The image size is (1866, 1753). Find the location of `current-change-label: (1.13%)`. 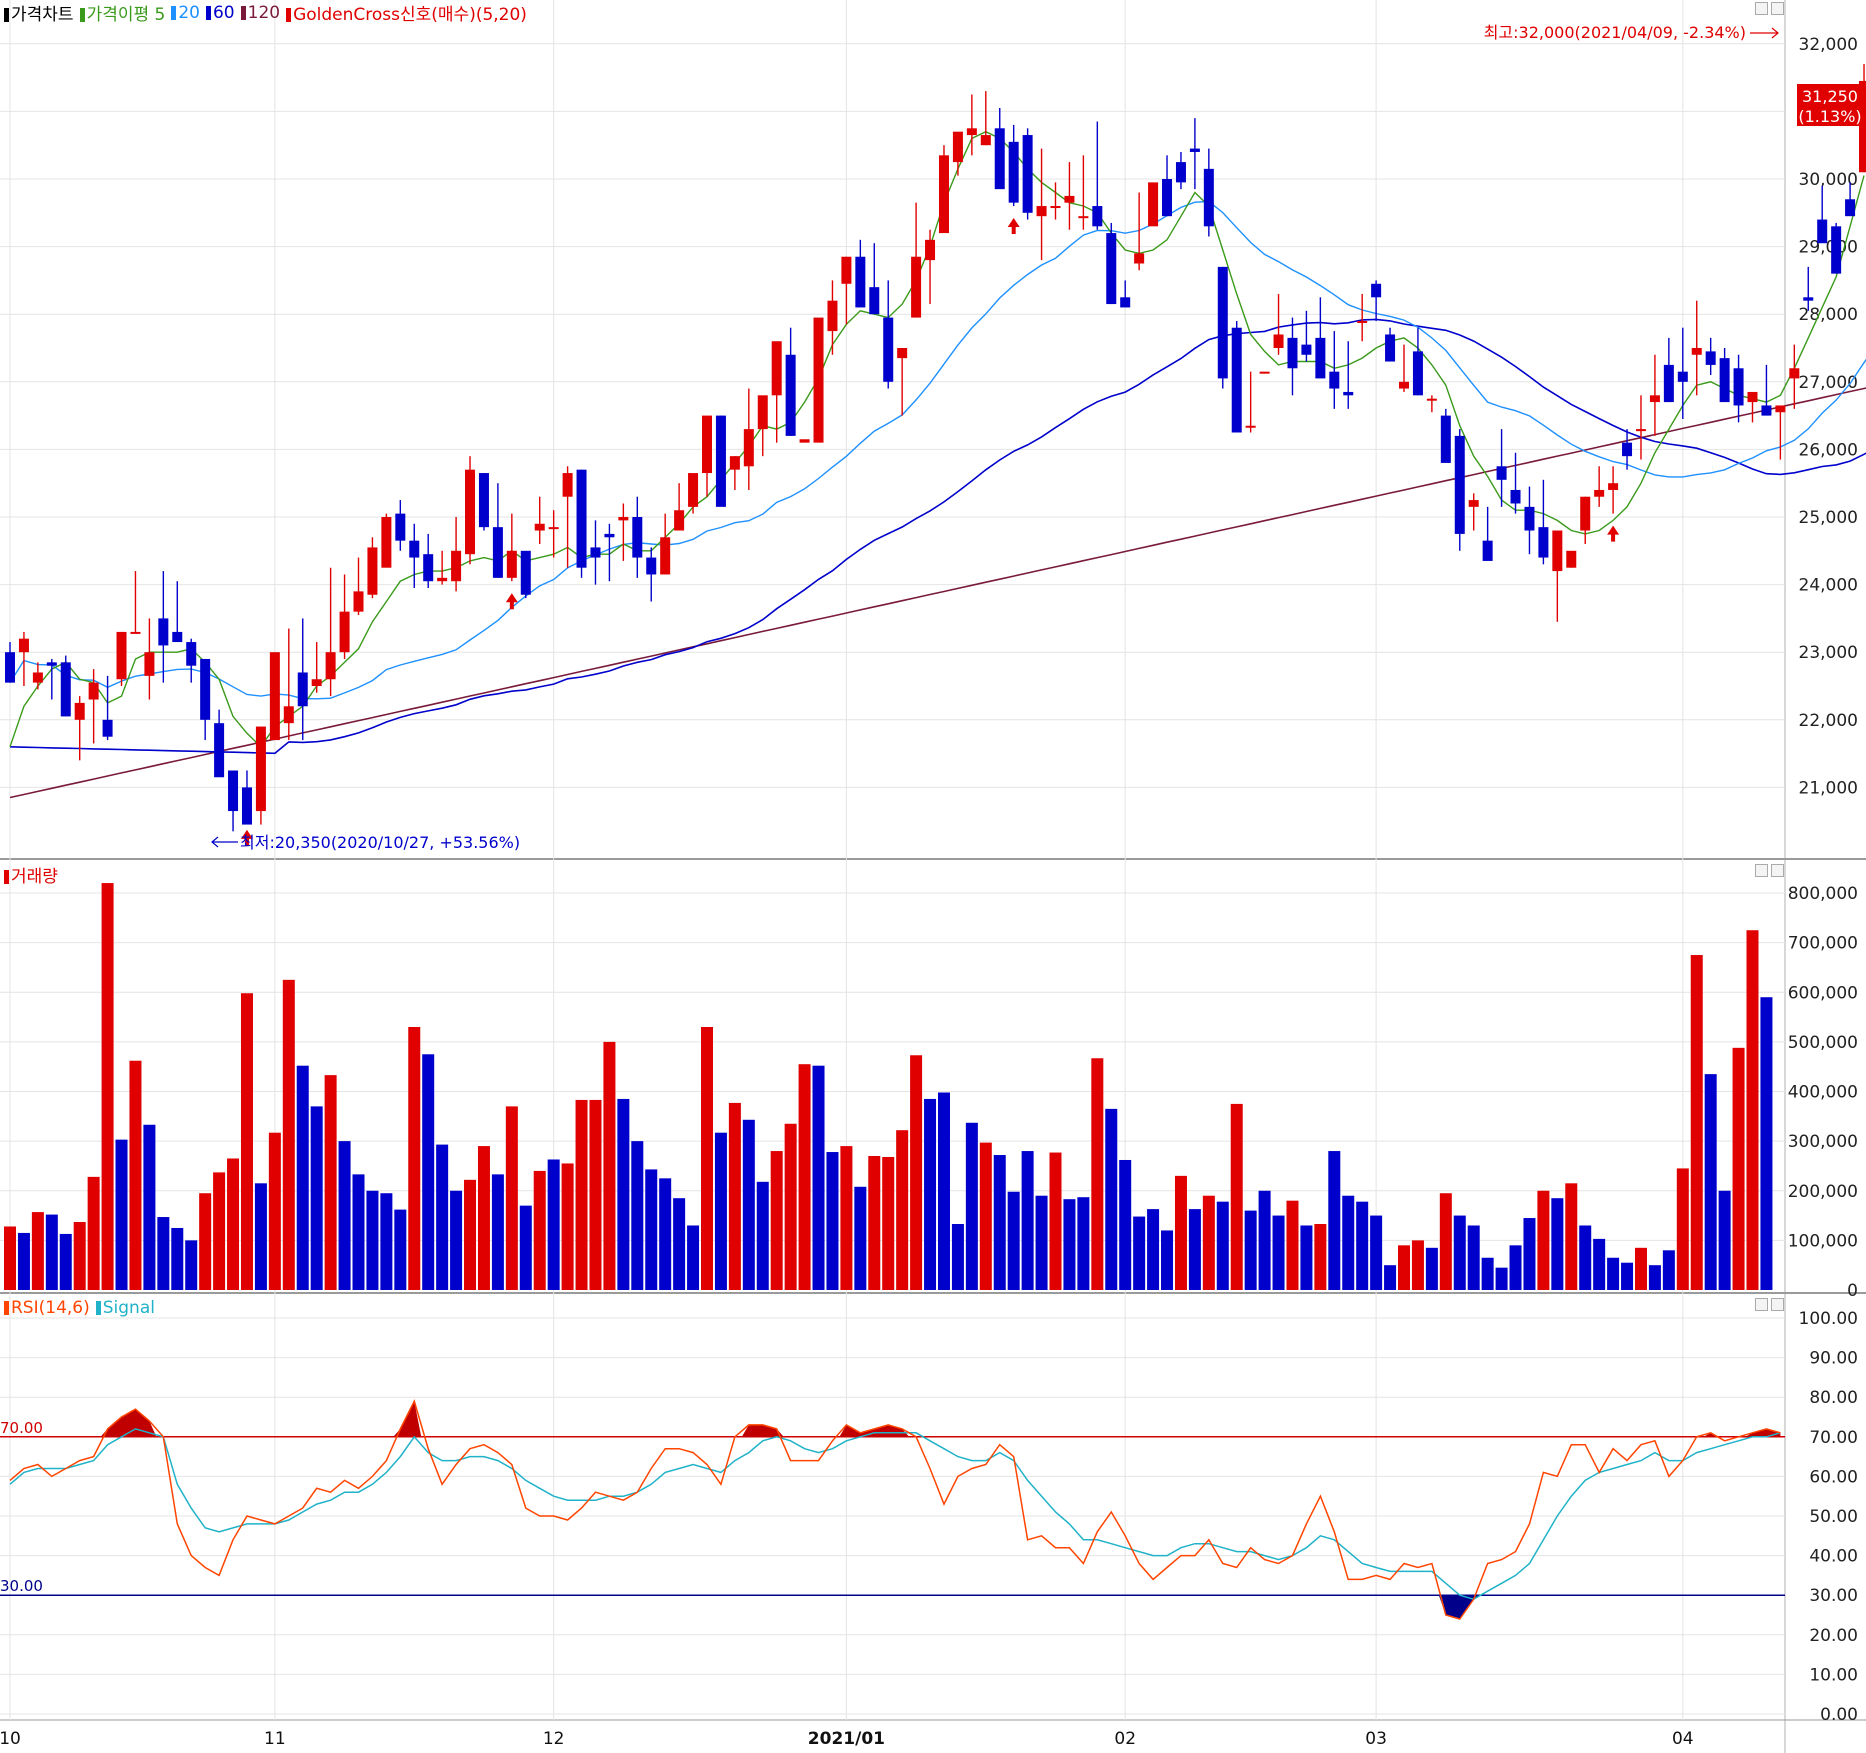

current-change-label: (1.13%) is located at coordinates (1829, 116).